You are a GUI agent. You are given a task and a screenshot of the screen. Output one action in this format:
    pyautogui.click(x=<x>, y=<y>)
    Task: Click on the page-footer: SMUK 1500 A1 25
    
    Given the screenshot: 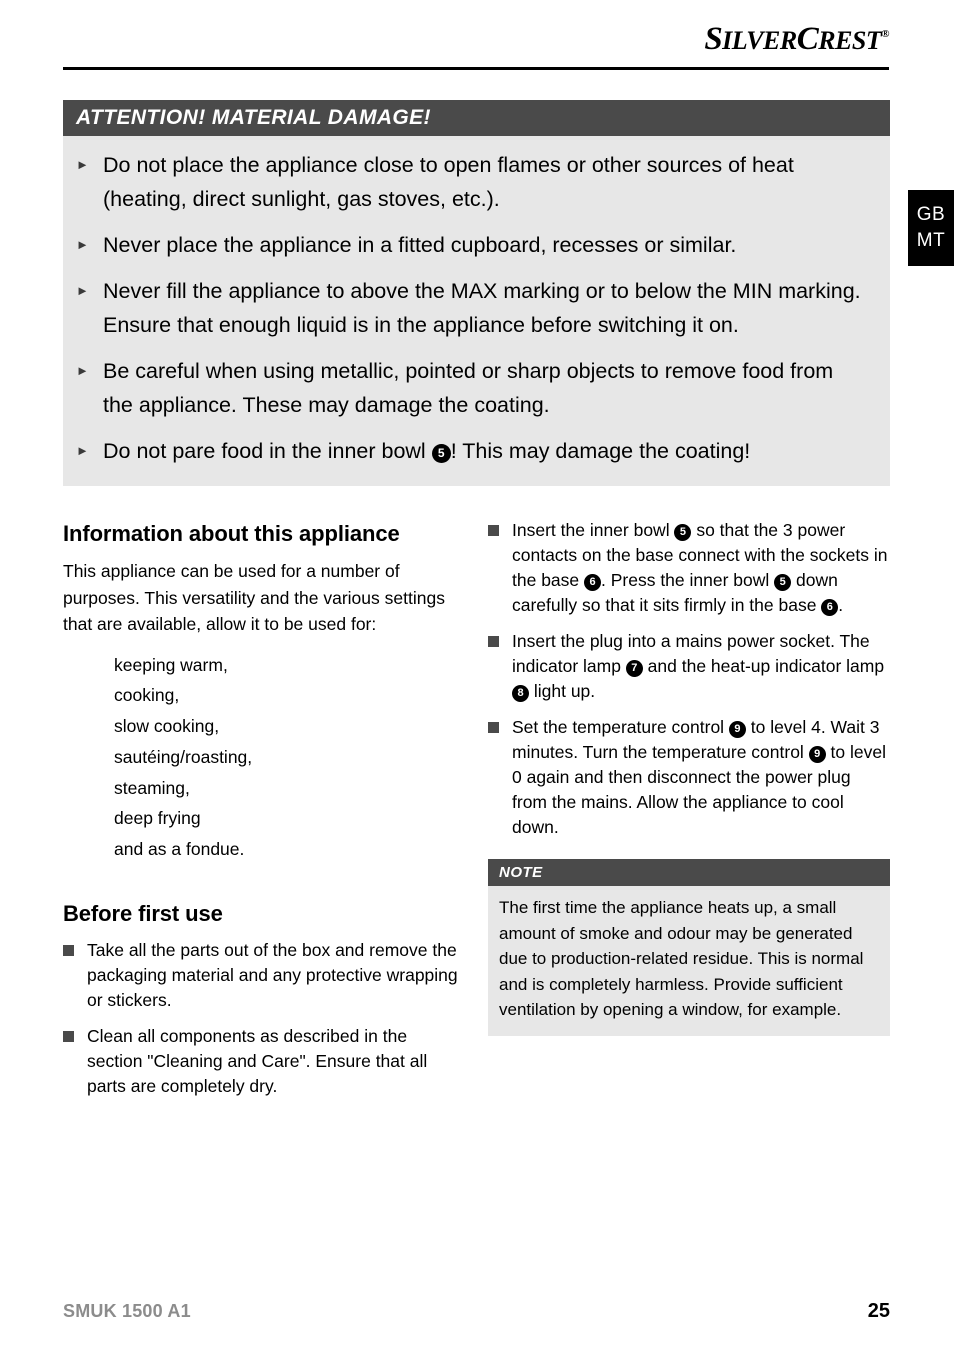 What is the action you would take?
    pyautogui.click(x=476, y=1311)
    